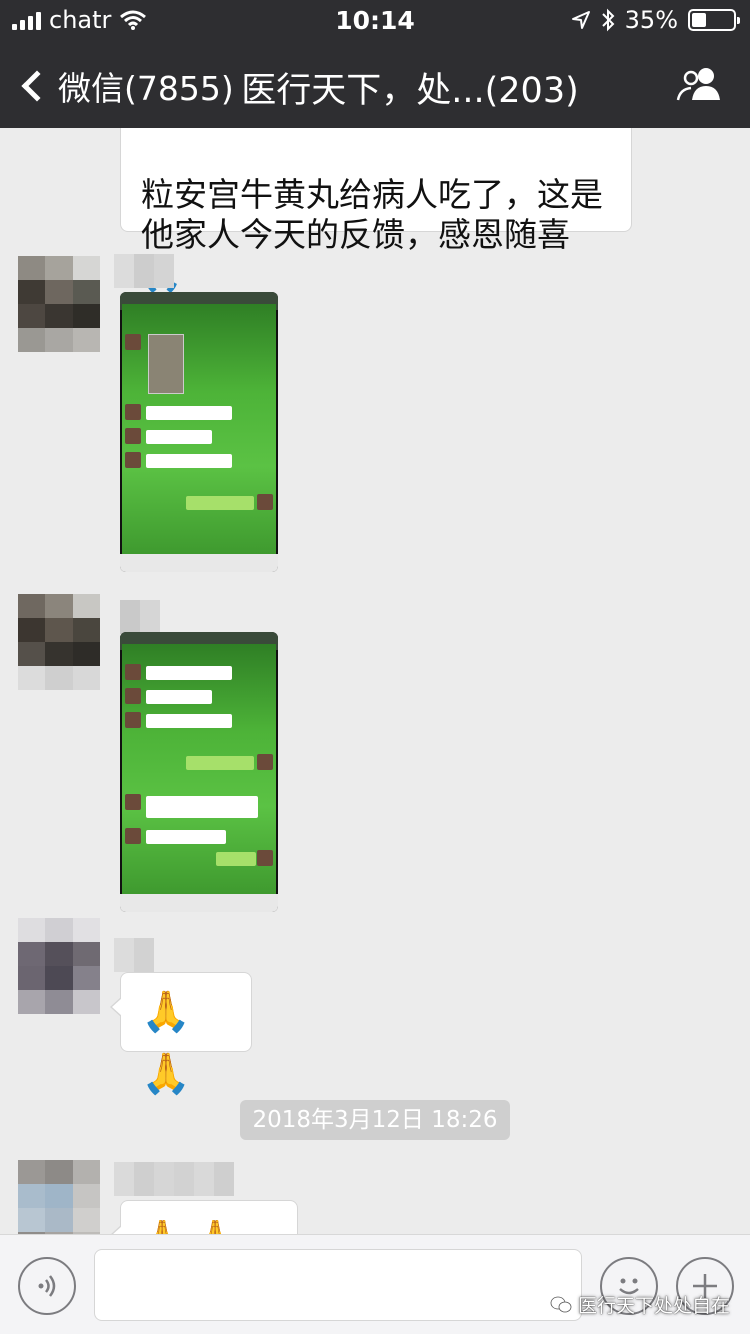  What do you see at coordinates (561, 1304) in the screenshot?
I see `wechat-logo-icon` at bounding box center [561, 1304].